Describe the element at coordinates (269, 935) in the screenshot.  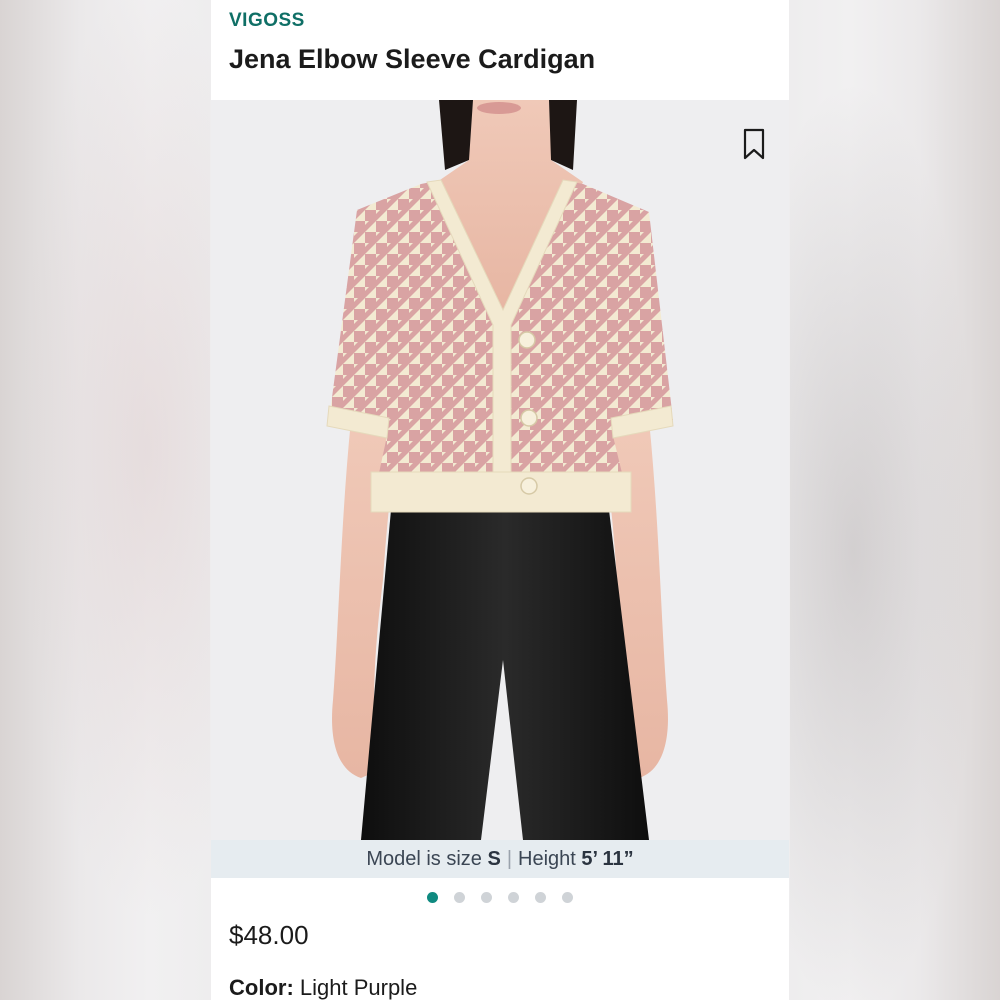
I see `product-price: $48.00` at that location.